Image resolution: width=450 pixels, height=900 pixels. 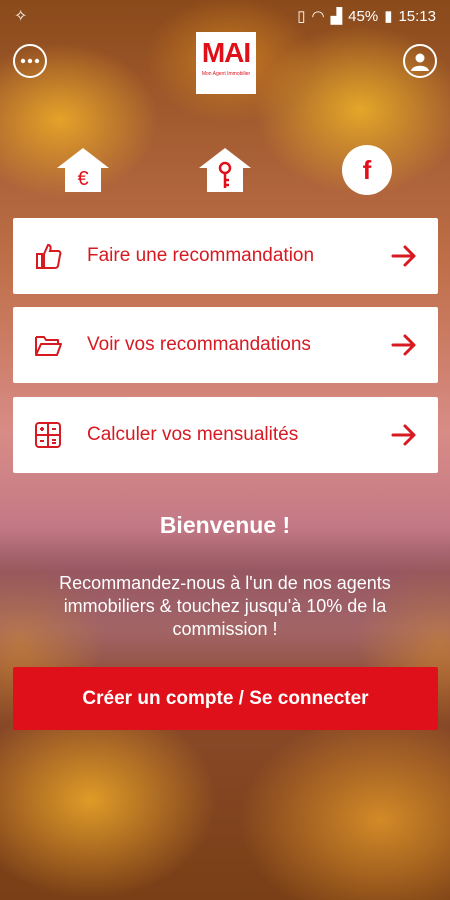 What do you see at coordinates (225, 525) in the screenshot?
I see `welcome-title: Bienvenue !` at bounding box center [225, 525].